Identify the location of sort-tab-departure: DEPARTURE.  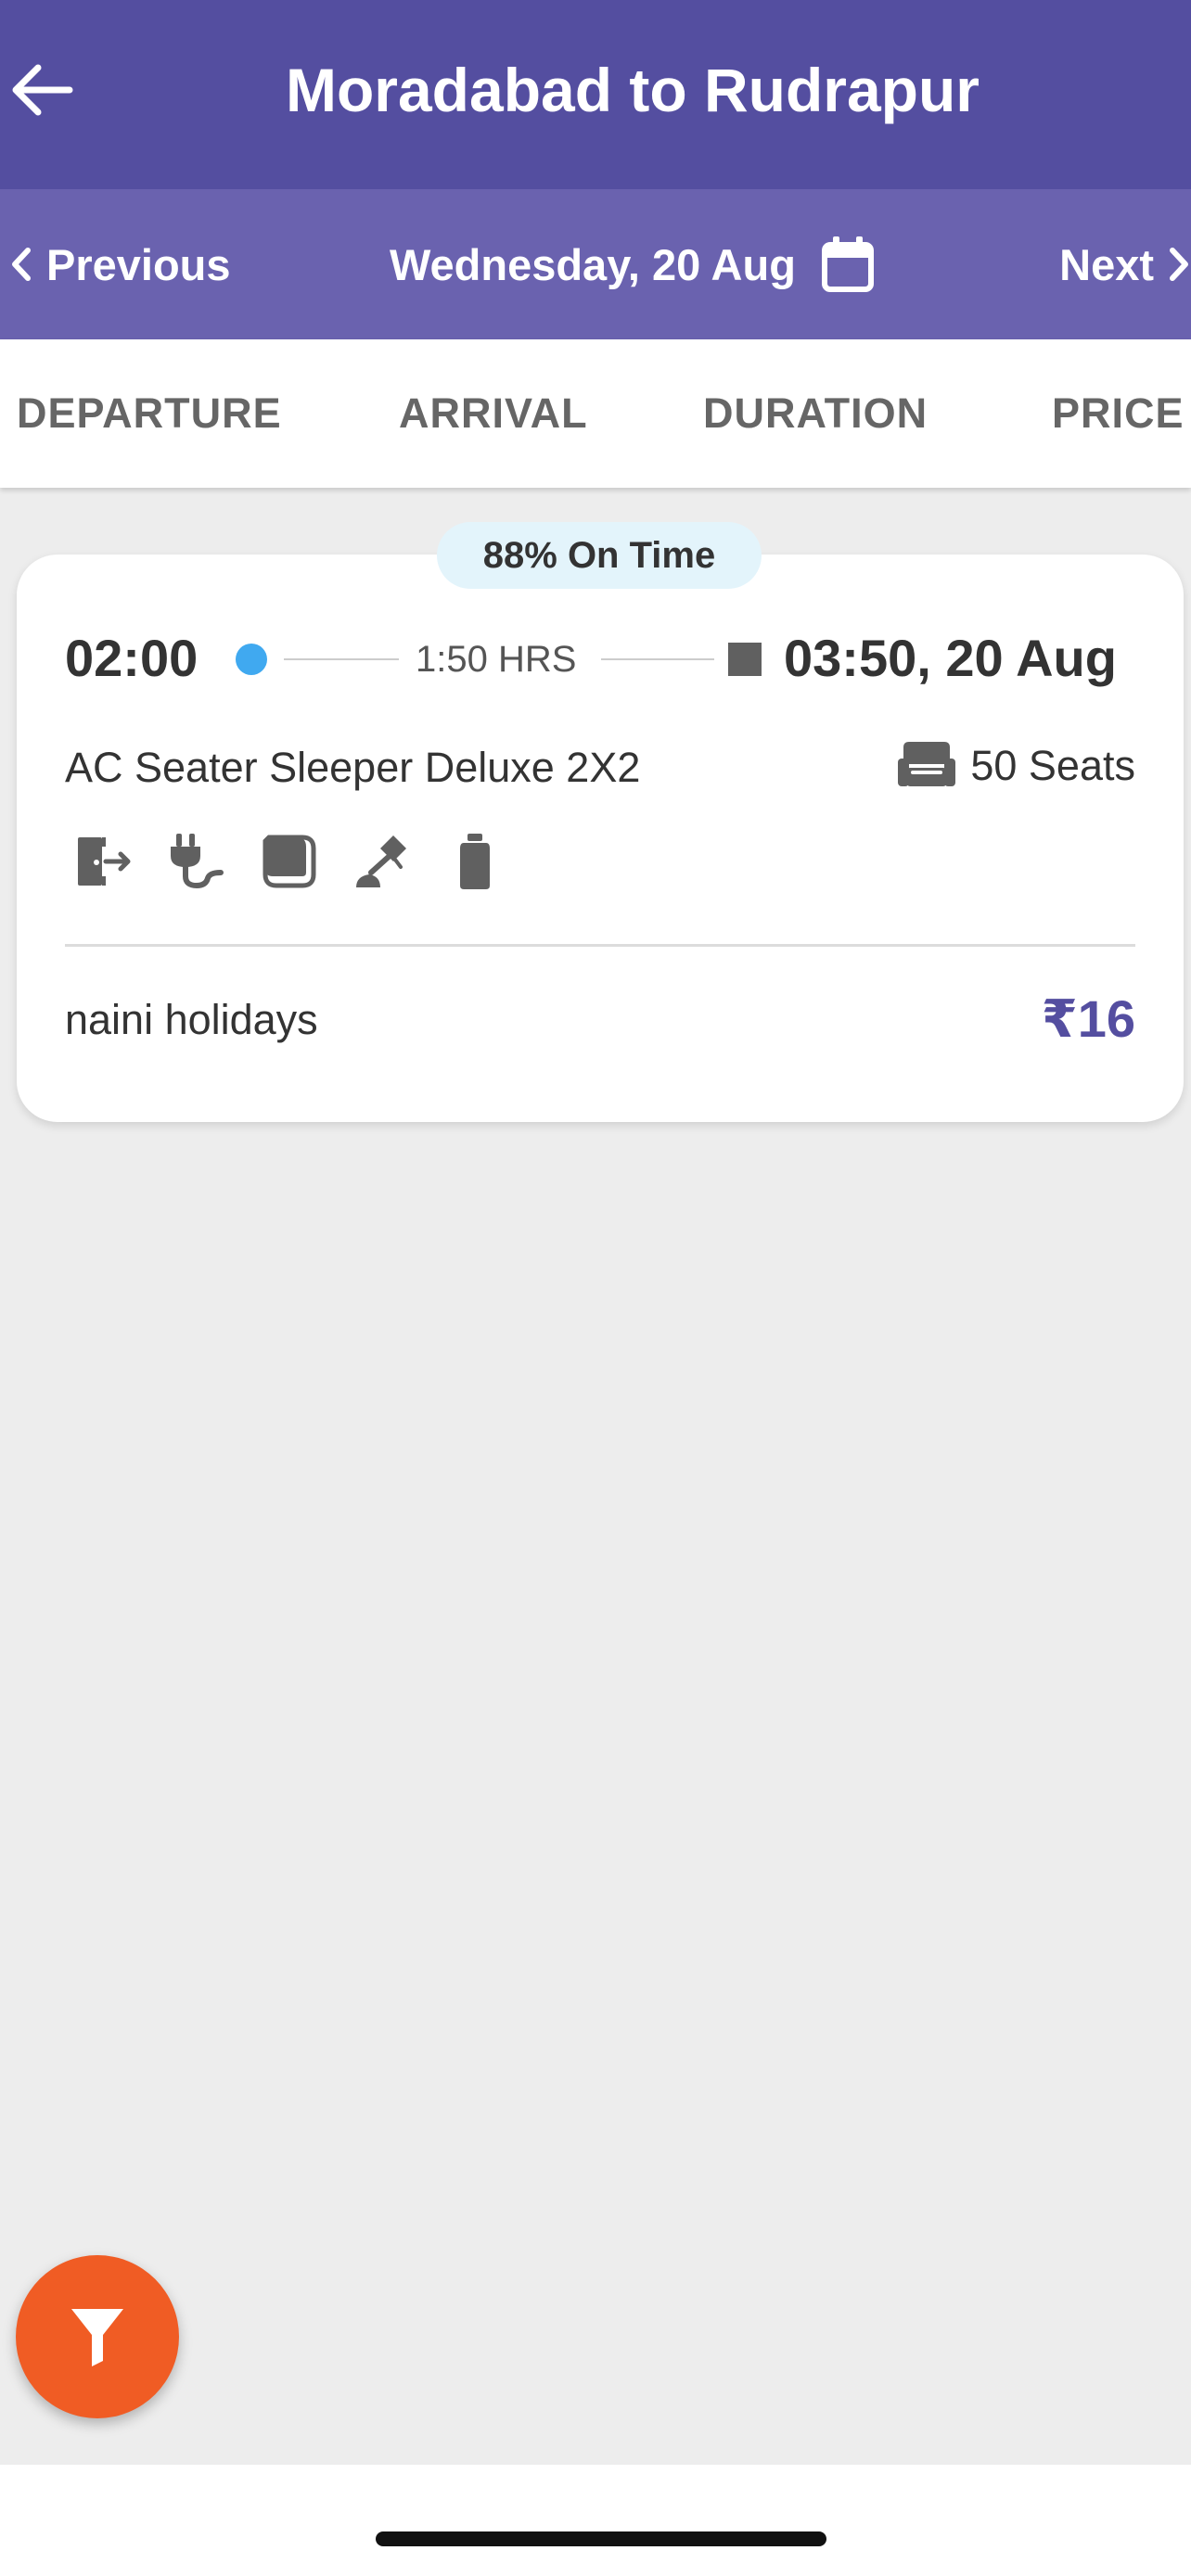
(149, 413).